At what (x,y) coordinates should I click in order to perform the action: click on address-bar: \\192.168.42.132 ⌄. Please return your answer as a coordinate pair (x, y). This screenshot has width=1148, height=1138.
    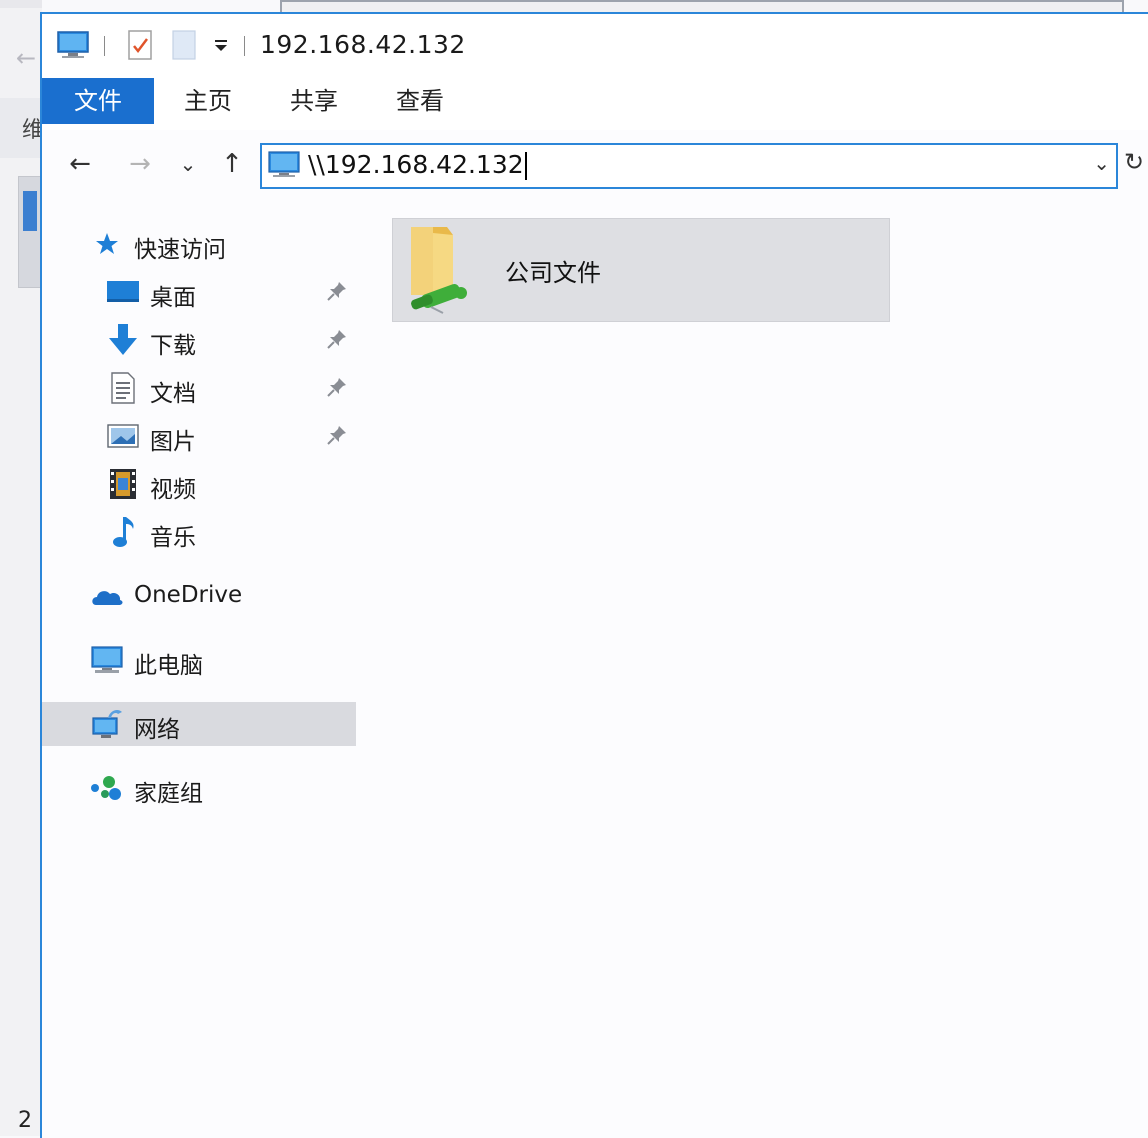
    Looking at the image, I should click on (689, 166).